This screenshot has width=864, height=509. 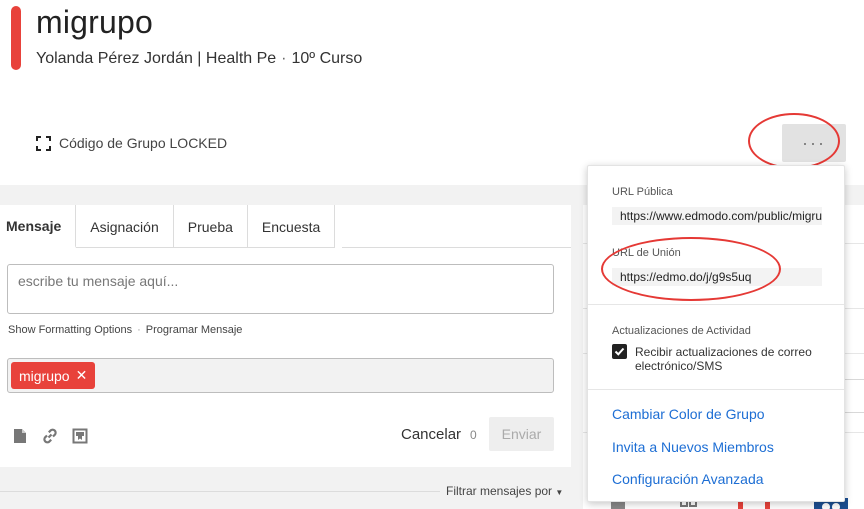 What do you see at coordinates (688, 414) in the screenshot?
I see `change-group-color-link: Cambiar Color de Grupo` at bounding box center [688, 414].